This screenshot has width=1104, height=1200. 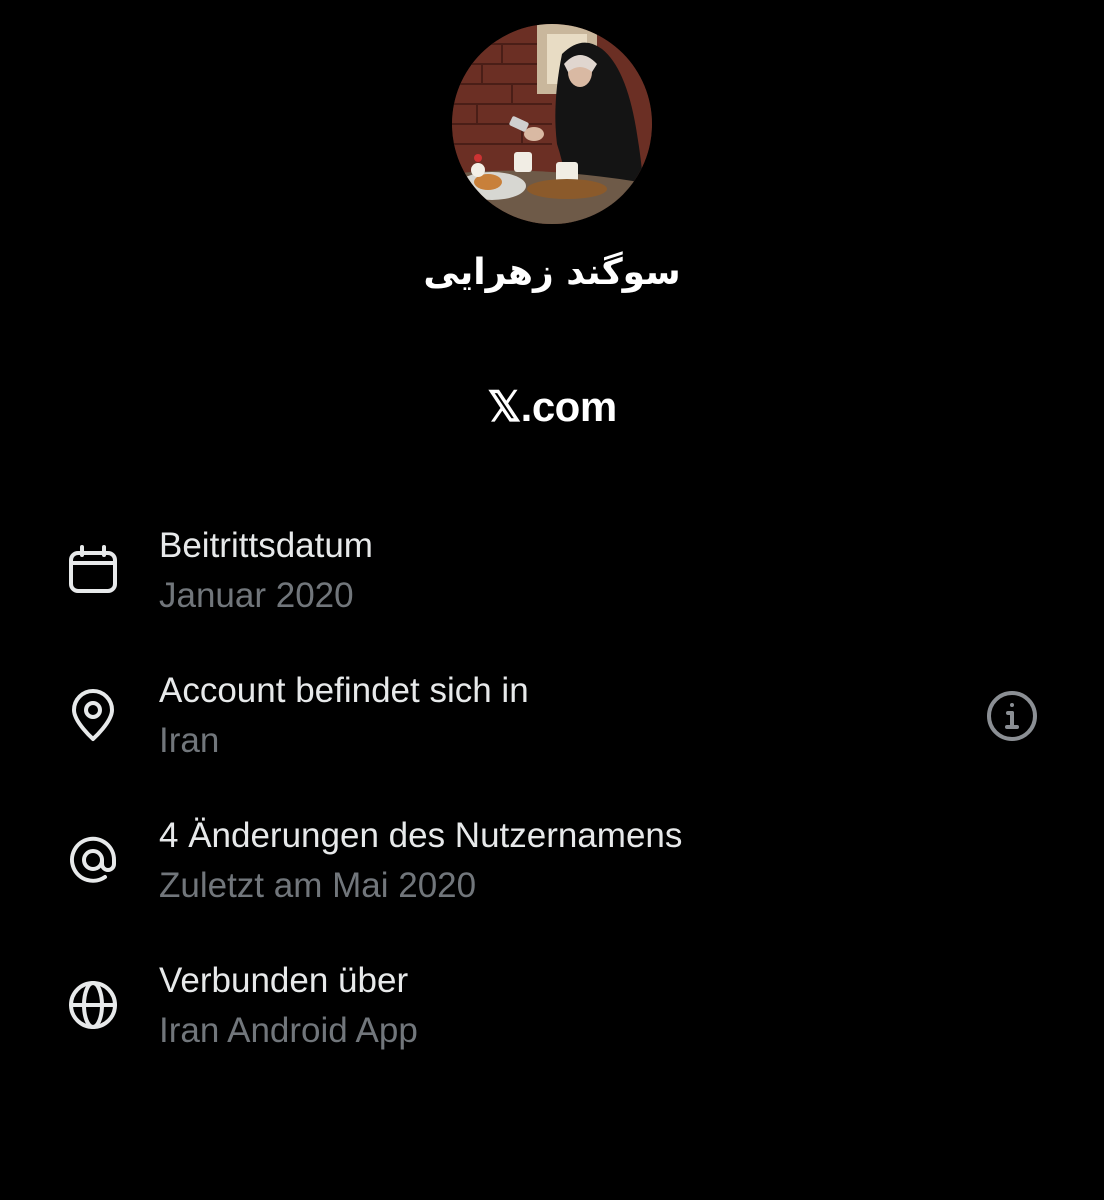 I want to click on detail-title: 4 Änderungen des Nutzernamens, so click(x=421, y=835).